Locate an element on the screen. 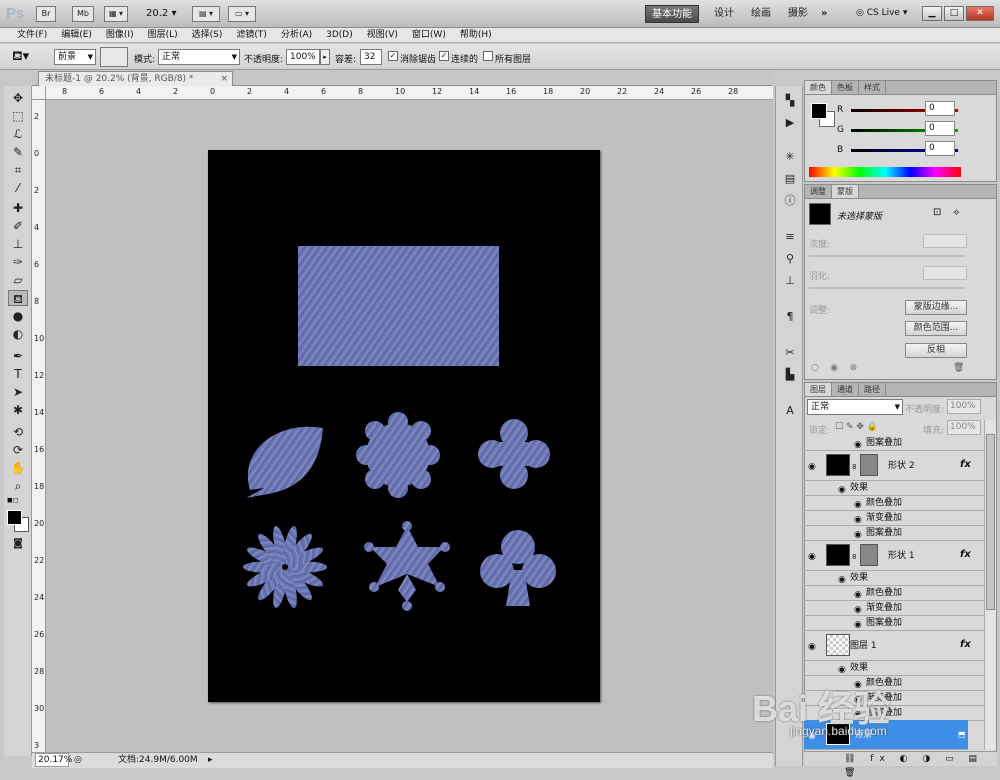  history-panel-icon: ▚ is located at coordinates (790, 101).